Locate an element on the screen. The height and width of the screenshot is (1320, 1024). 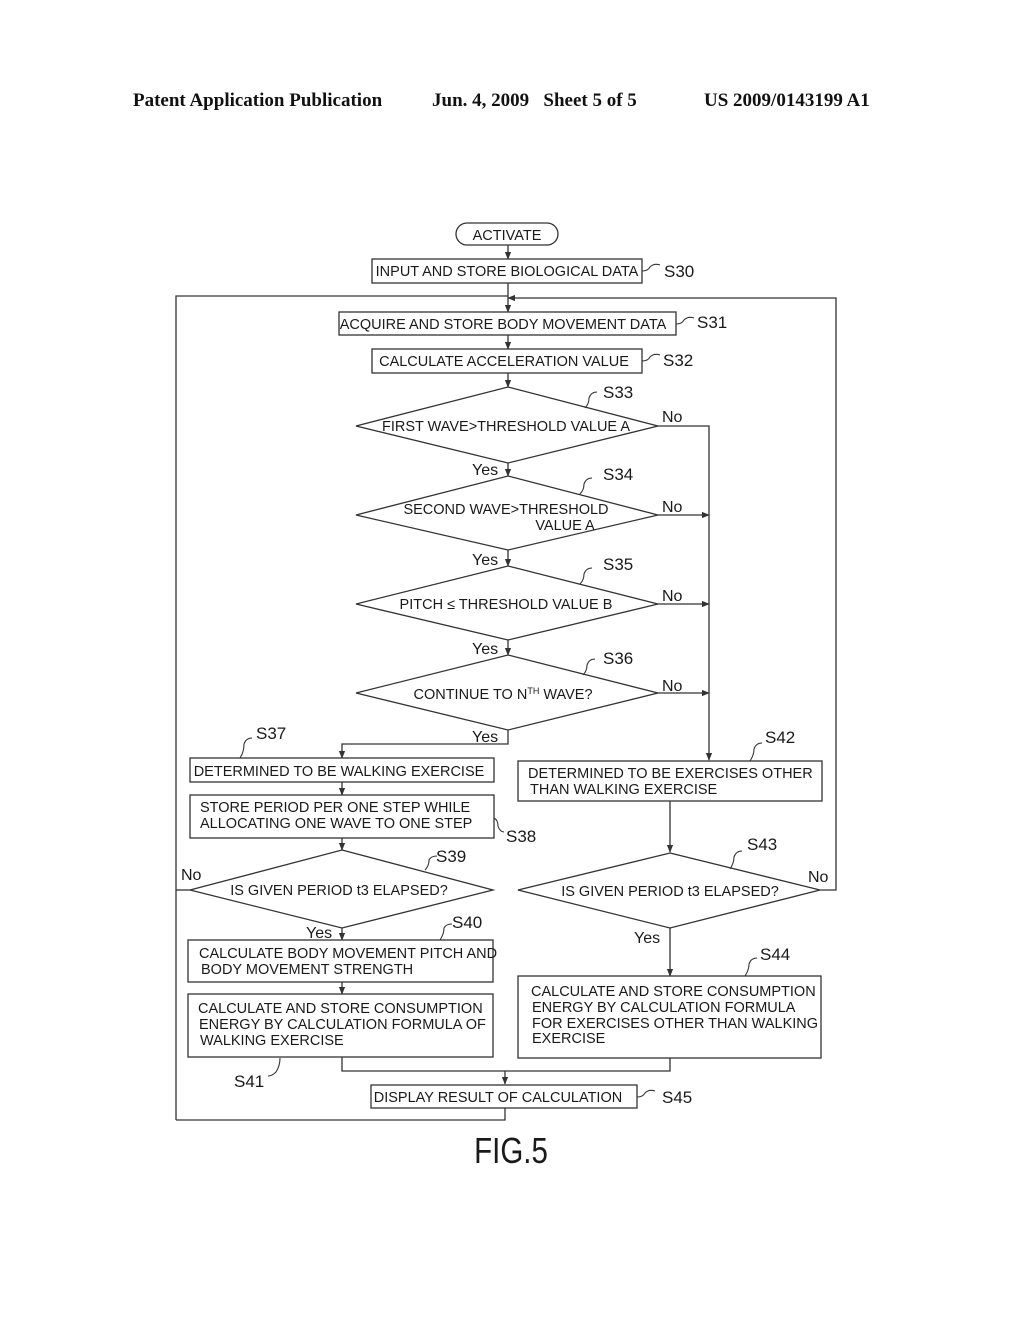
step-text: THAN WALKING EXERCISE is located at coordinates (624, 790).